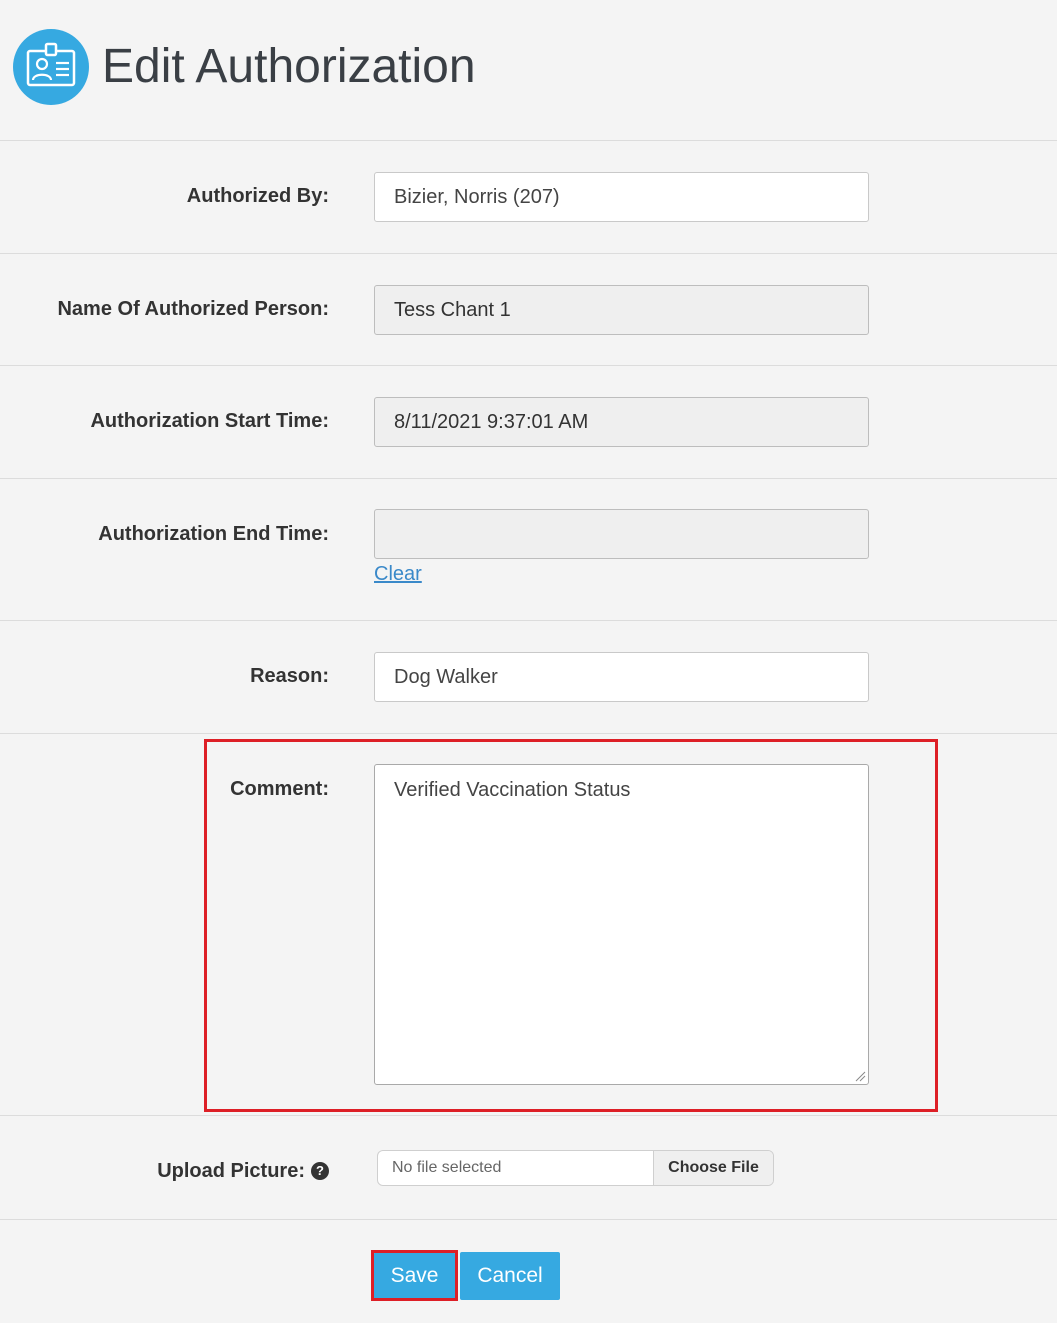 The width and height of the screenshot is (1057, 1323). I want to click on start-time-field: 8/11/2021 9:37:01 AM, so click(621, 422).